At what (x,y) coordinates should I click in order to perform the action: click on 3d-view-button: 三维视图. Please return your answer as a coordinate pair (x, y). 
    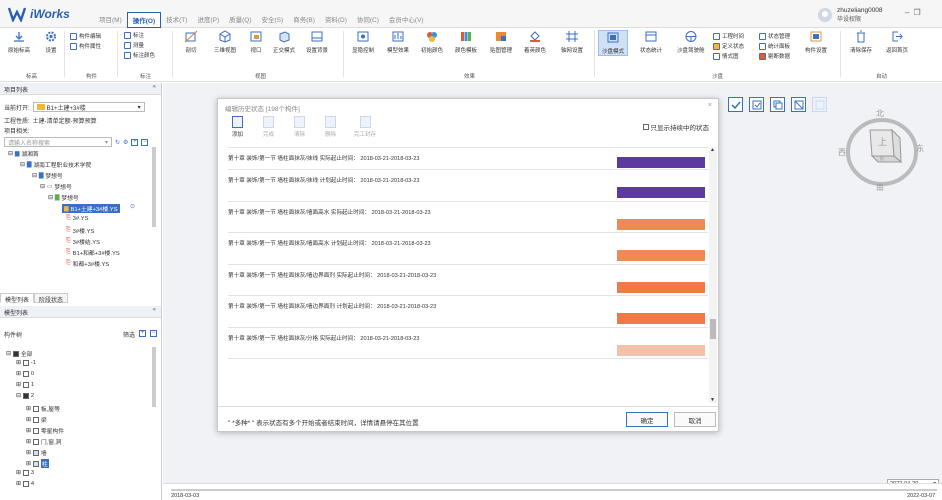
    Looking at the image, I should click on (225, 42).